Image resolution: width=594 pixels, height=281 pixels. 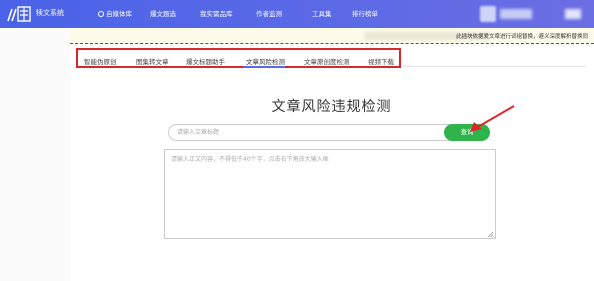 What do you see at coordinates (322, 13) in the screenshot?
I see `nav-item-tools: 工具集` at bounding box center [322, 13].